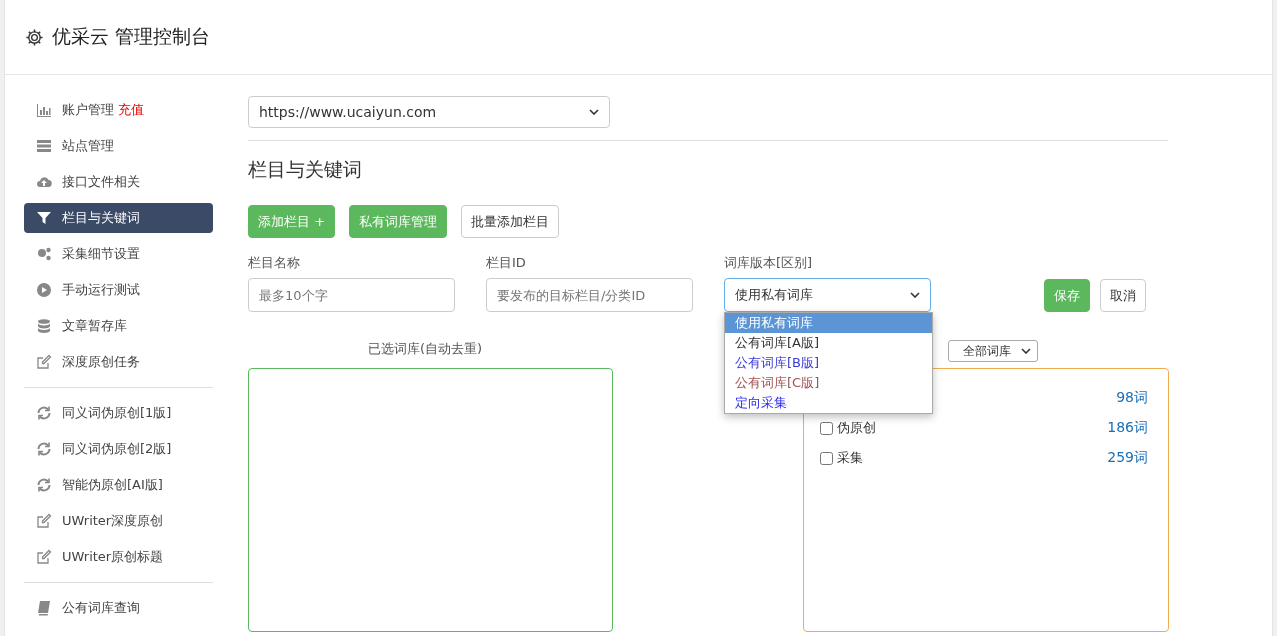 The width and height of the screenshot is (1277, 636). I want to click on sidebar-item: 智能伪原创[AI版], so click(118, 485).